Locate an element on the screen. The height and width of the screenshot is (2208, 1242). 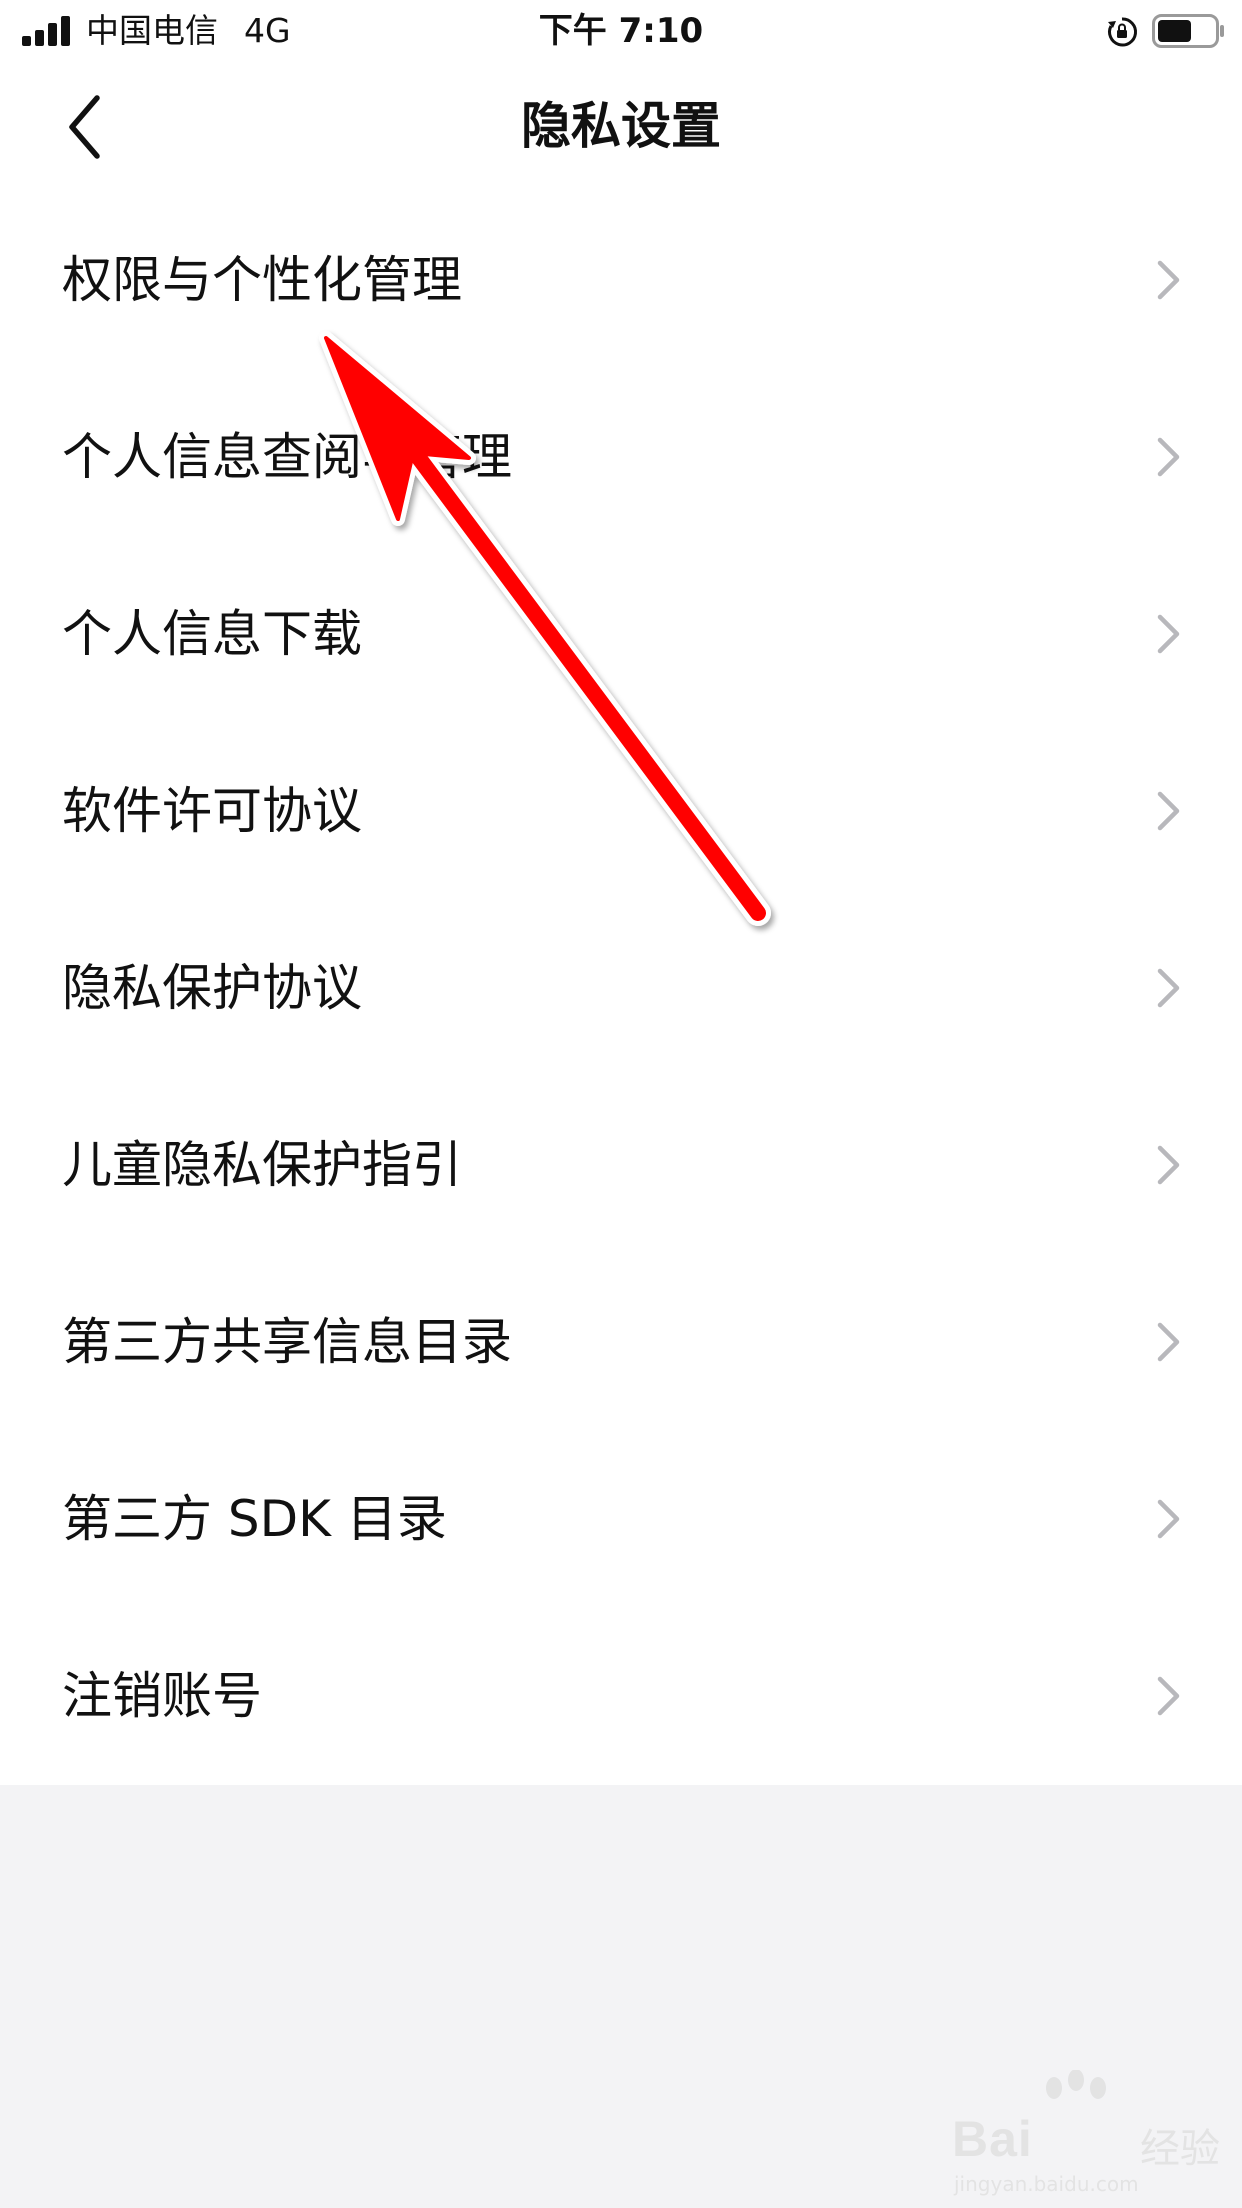
list-item-software-license: 软件许可协议 is located at coordinates (621, 809).